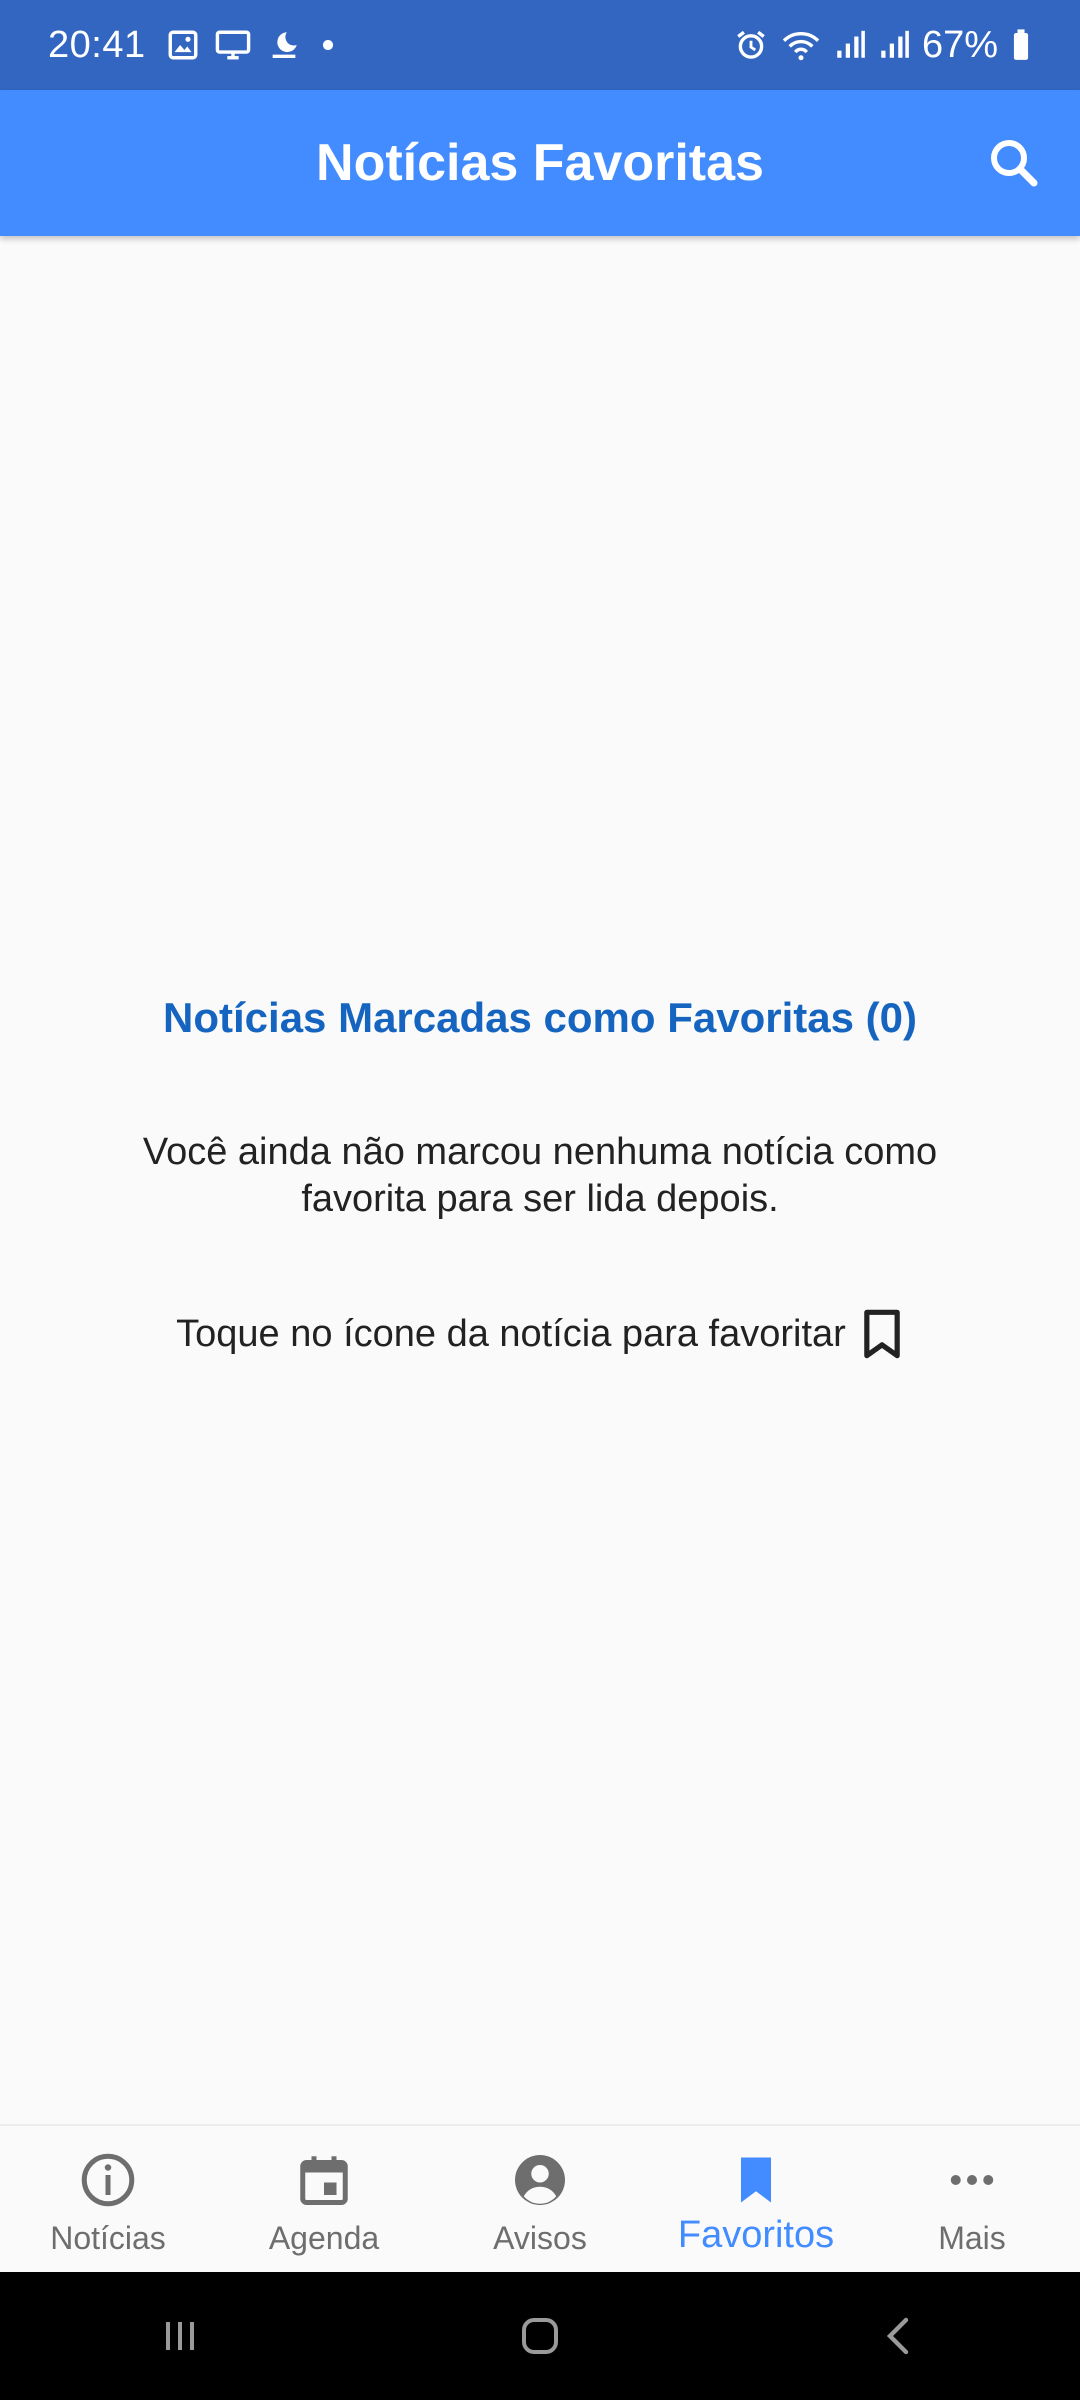  I want to click on calendar-icon, so click(324, 2180).